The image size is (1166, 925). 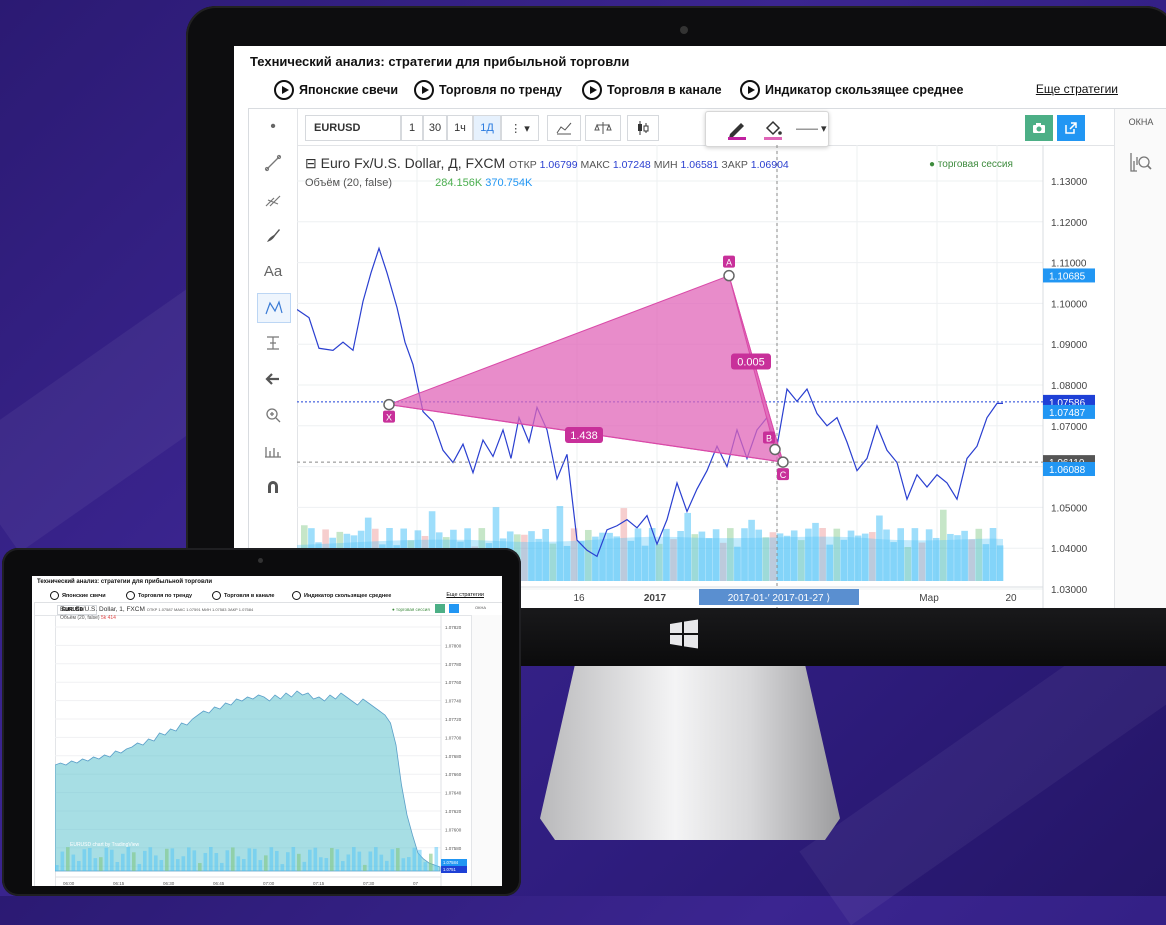 I want to click on price-tag-label: 1.0751, so click(x=449, y=869).